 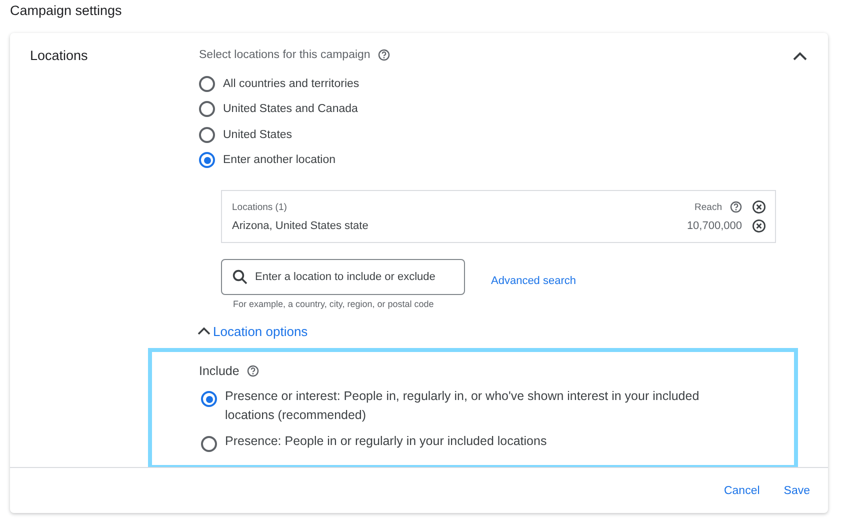 What do you see at coordinates (759, 226) in the screenshot?
I see `remove-icon` at bounding box center [759, 226].